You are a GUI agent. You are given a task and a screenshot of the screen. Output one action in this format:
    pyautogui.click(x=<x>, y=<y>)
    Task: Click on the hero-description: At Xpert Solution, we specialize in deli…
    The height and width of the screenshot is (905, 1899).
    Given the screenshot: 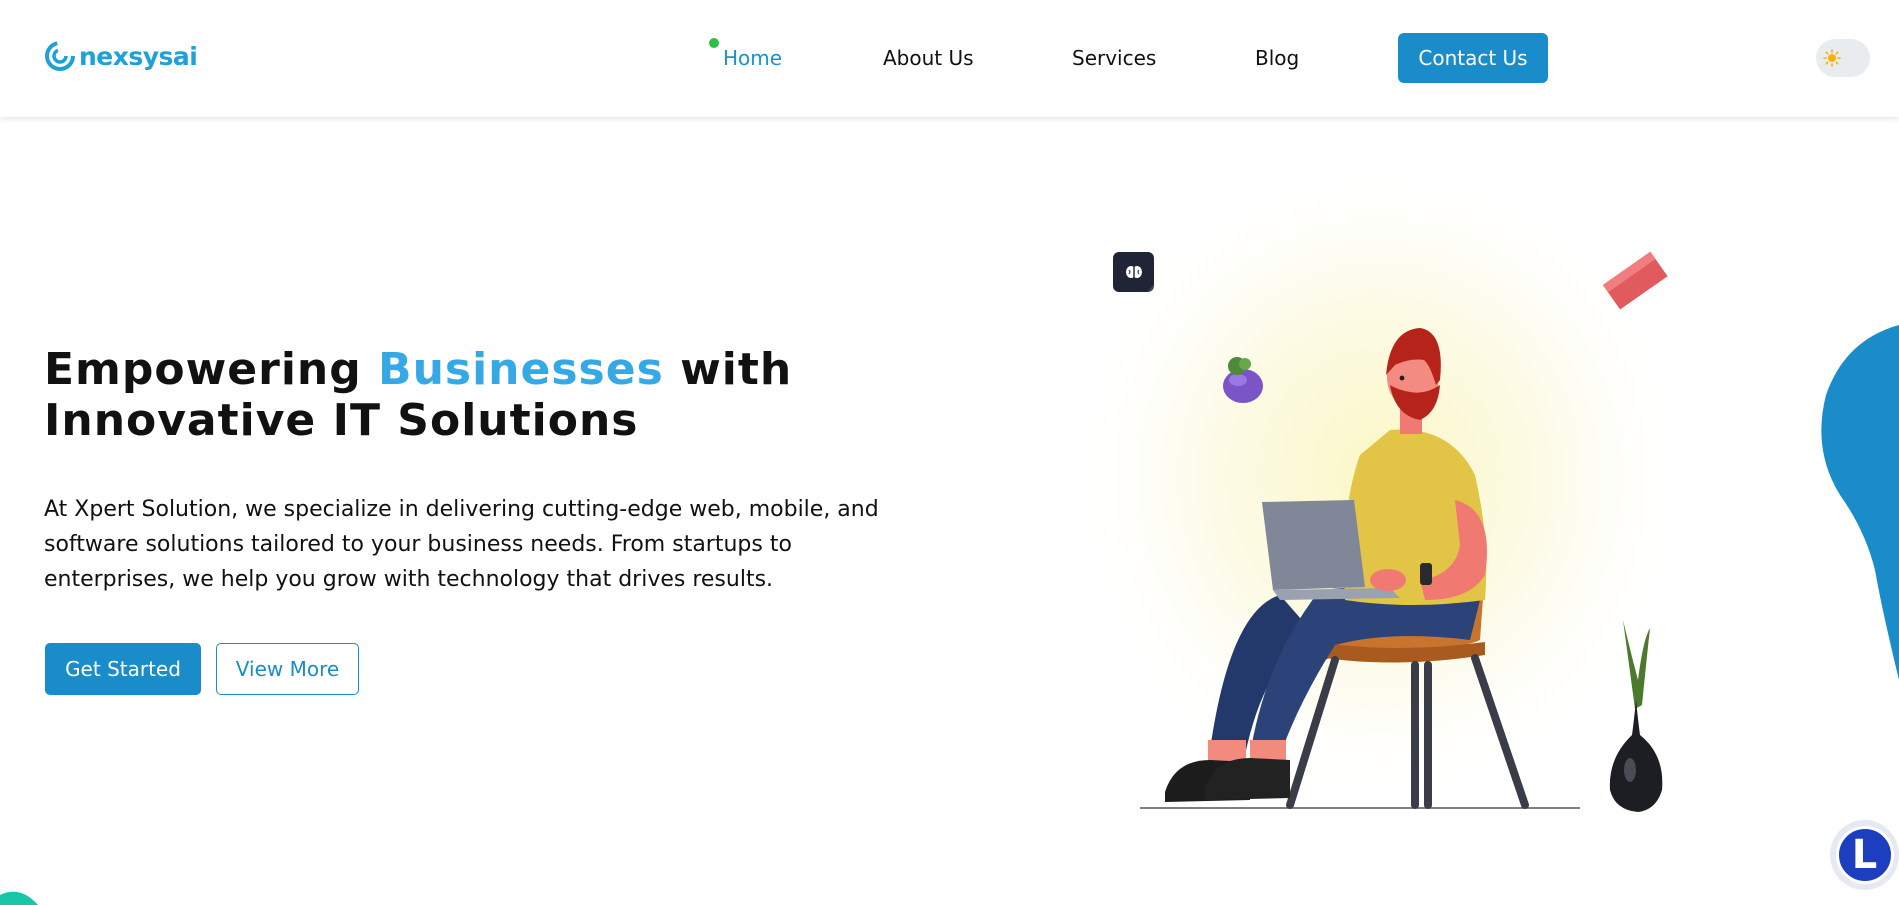 What is the action you would take?
    pyautogui.click(x=461, y=544)
    